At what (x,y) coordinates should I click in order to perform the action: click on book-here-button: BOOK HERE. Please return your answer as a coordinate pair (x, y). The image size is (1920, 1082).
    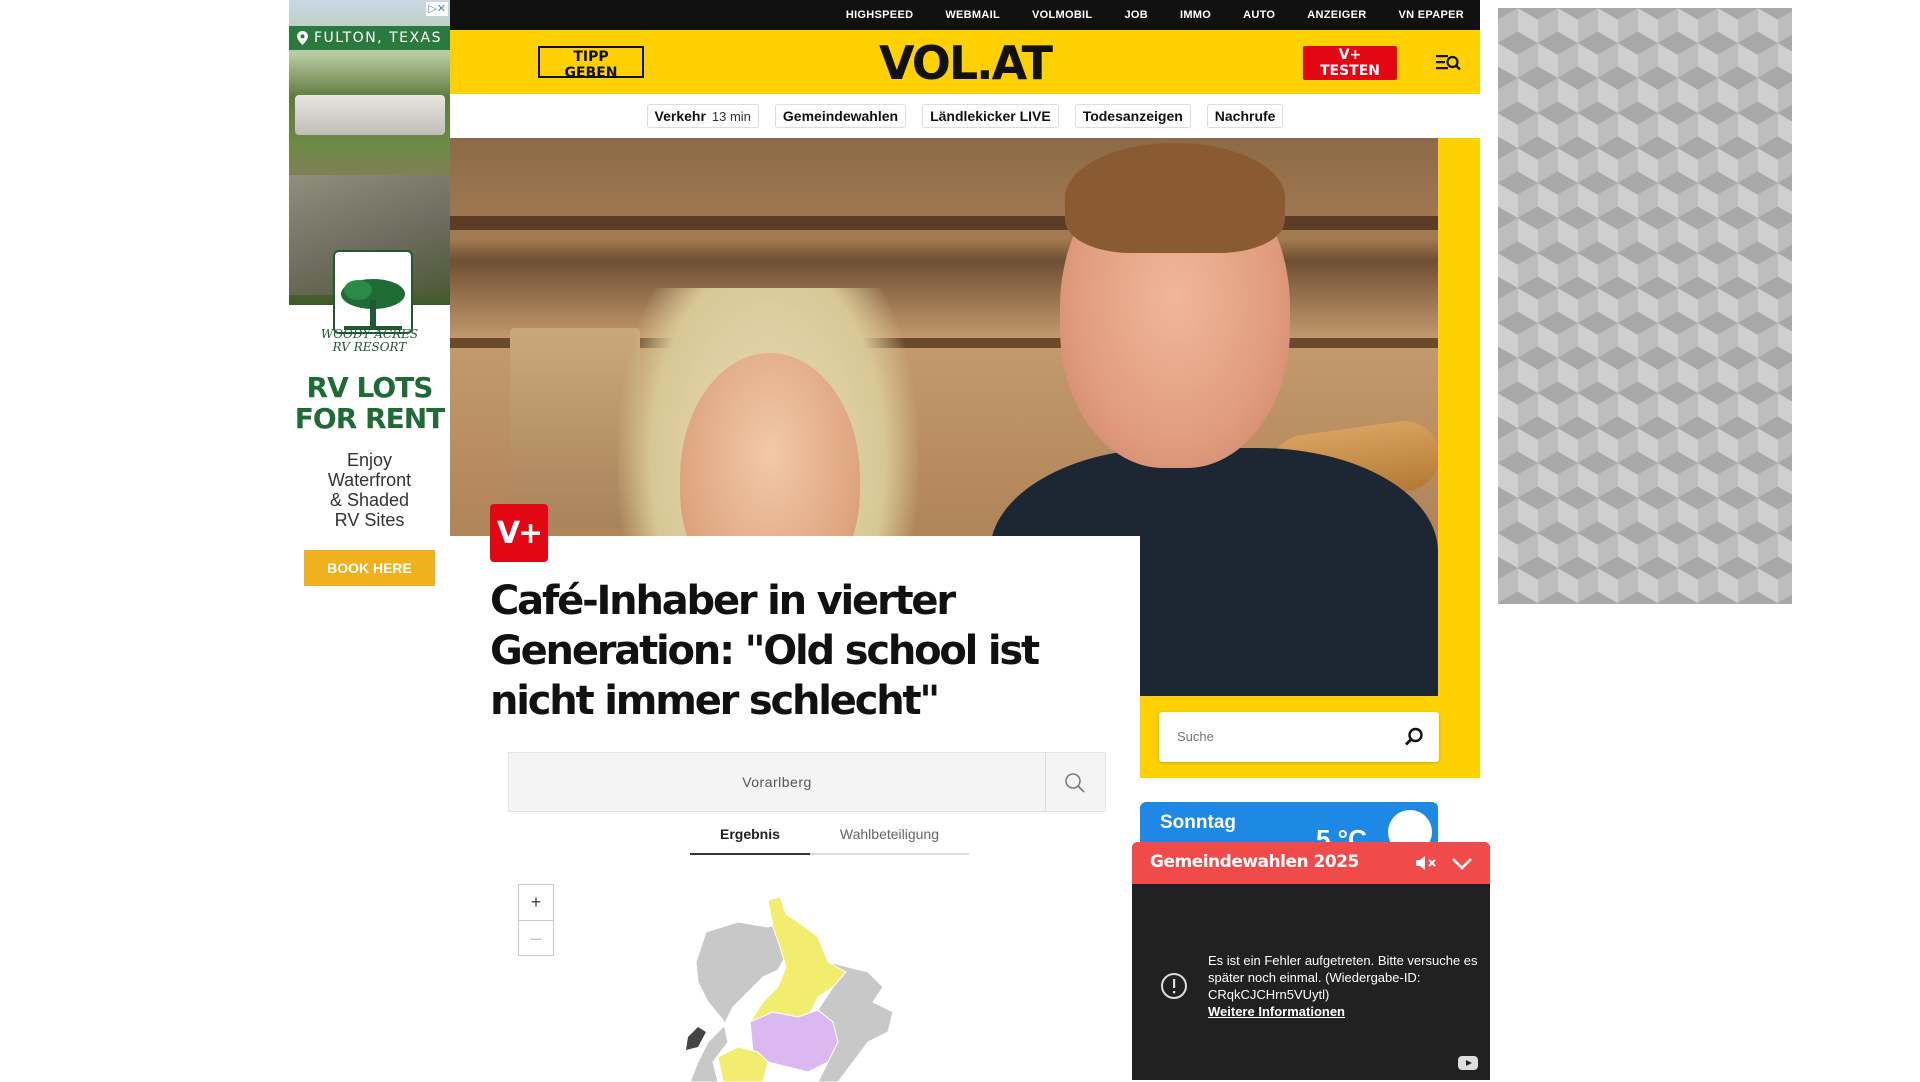
    Looking at the image, I should click on (369, 568).